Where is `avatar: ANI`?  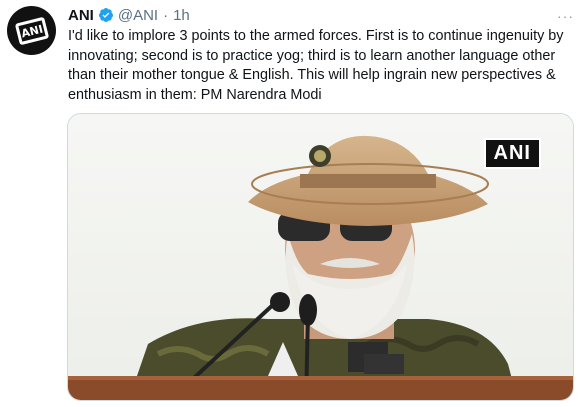
avatar: ANI is located at coordinates (31, 30).